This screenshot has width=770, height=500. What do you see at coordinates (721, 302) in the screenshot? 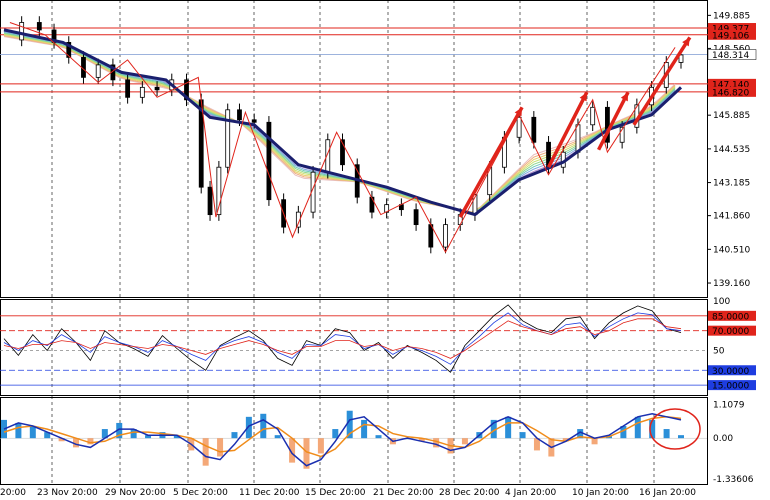
I see `oscillator-axis-label: 100` at bounding box center [721, 302].